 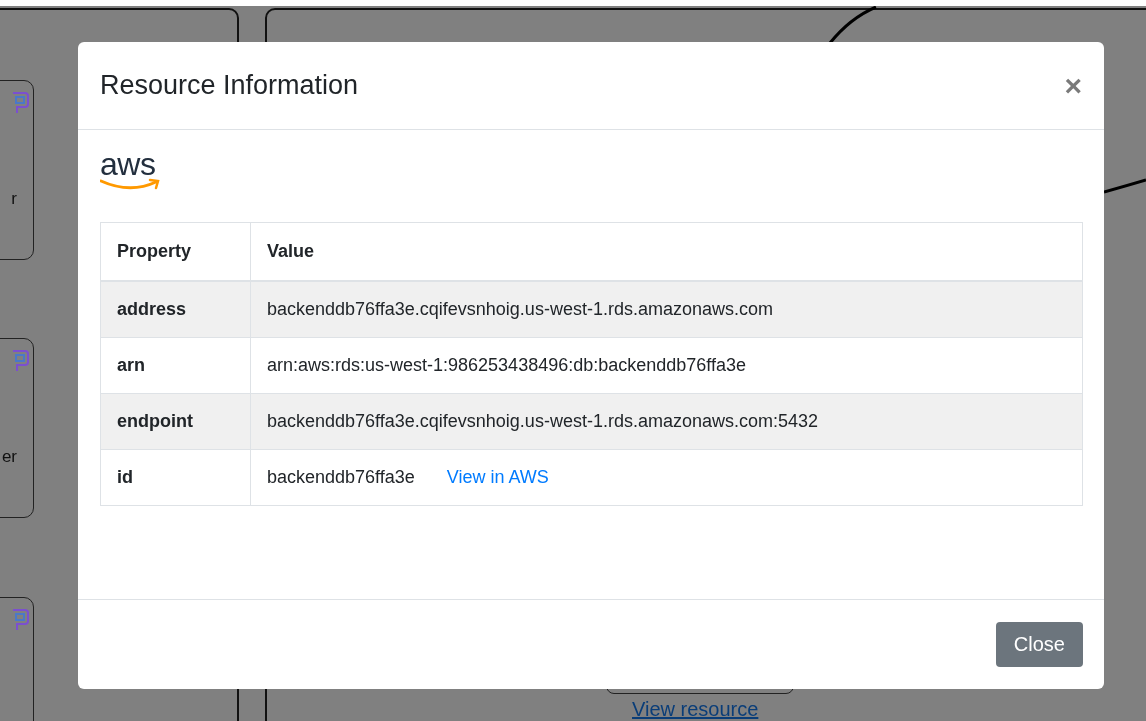 What do you see at coordinates (542, 421) in the screenshot?
I see `value-text: backenddb76ffa3e.cqifevsnhoig.us-west-1.rds.amazonaws.com:5432` at bounding box center [542, 421].